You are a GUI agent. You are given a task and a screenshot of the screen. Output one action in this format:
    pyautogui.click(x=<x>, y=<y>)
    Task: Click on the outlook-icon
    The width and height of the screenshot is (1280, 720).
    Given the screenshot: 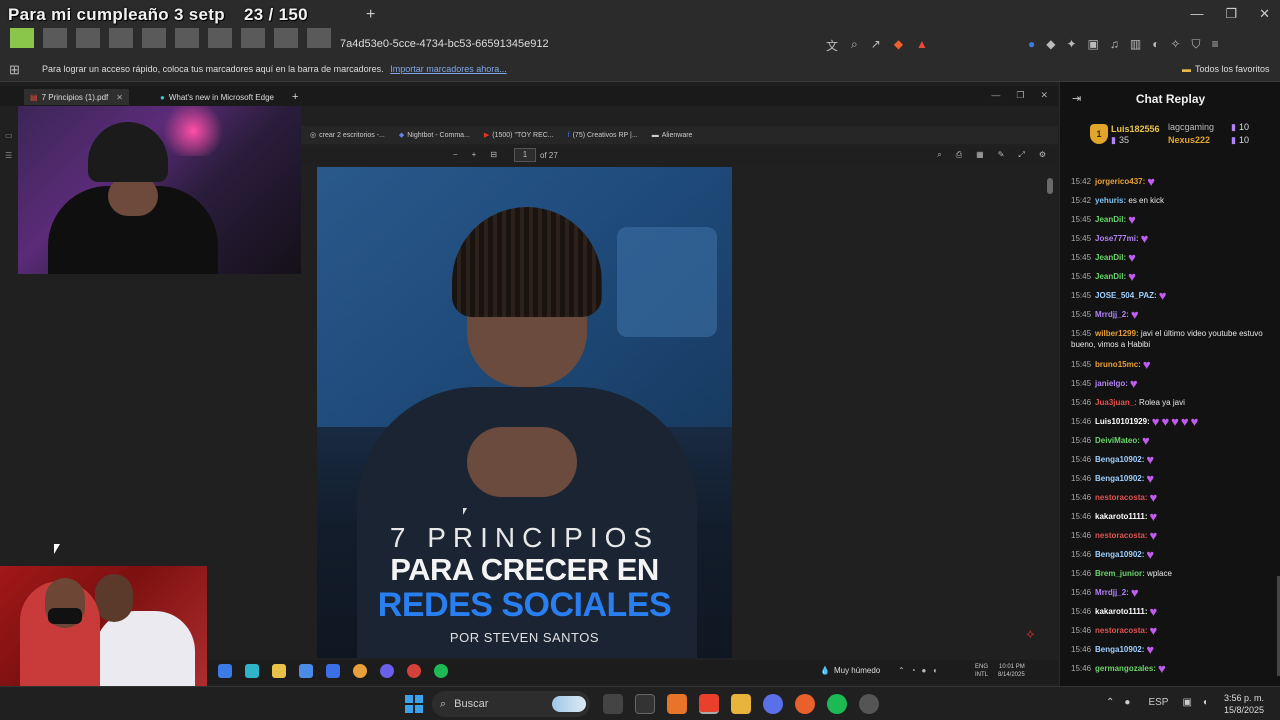 What is the action you would take?
    pyautogui.click(x=333, y=671)
    